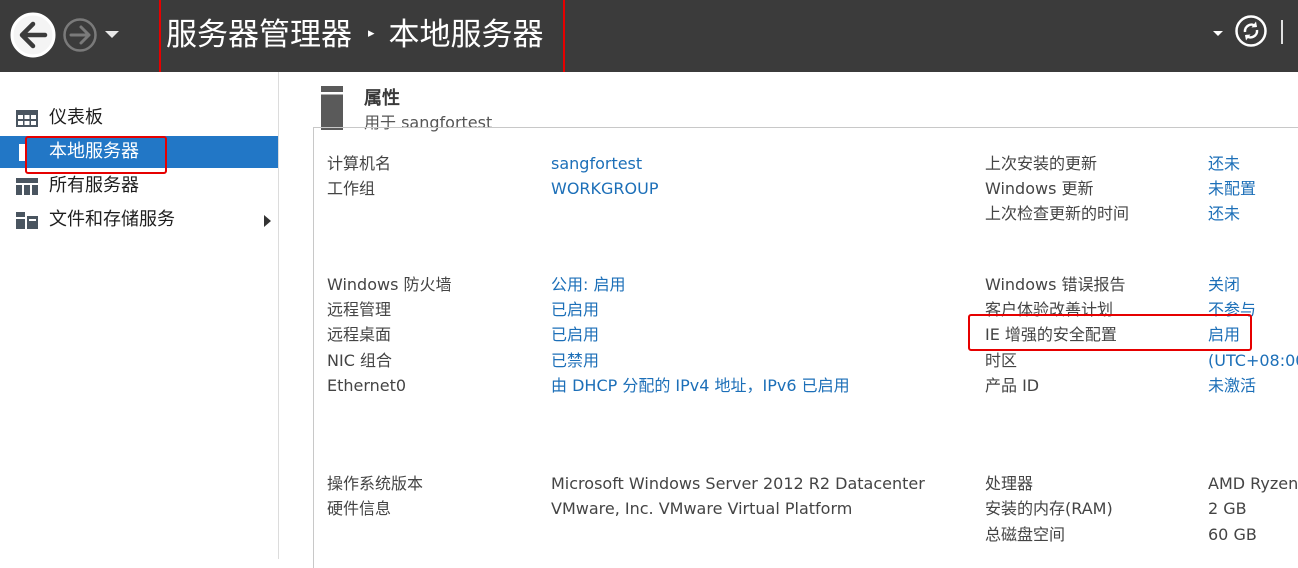 The image size is (1298, 568). What do you see at coordinates (27, 220) in the screenshot?
I see `file-storage-icon` at bounding box center [27, 220].